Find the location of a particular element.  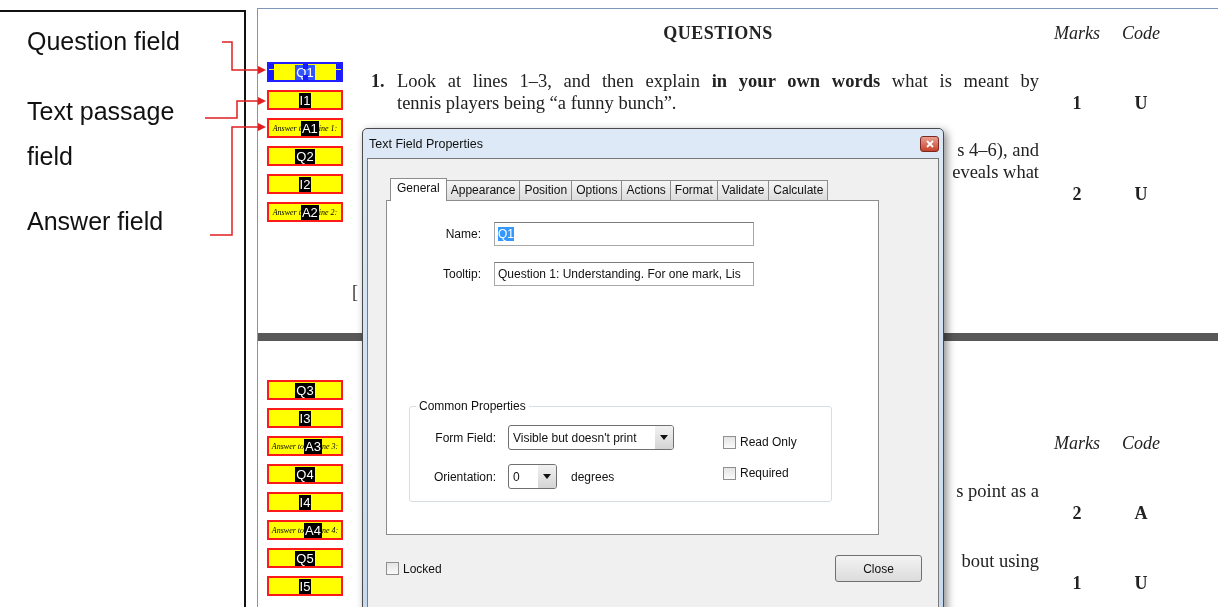

field-label: Tooltip: is located at coordinates (461, 274).